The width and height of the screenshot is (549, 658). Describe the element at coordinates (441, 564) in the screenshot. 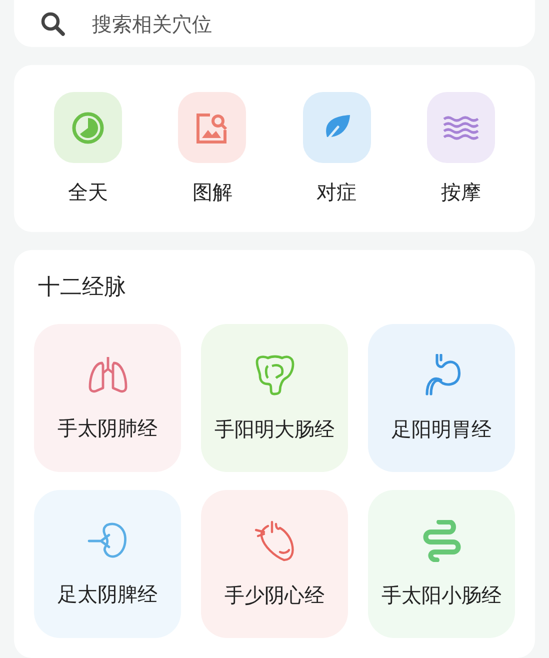

I see `meridian-tile: 手太阳小肠经` at that location.